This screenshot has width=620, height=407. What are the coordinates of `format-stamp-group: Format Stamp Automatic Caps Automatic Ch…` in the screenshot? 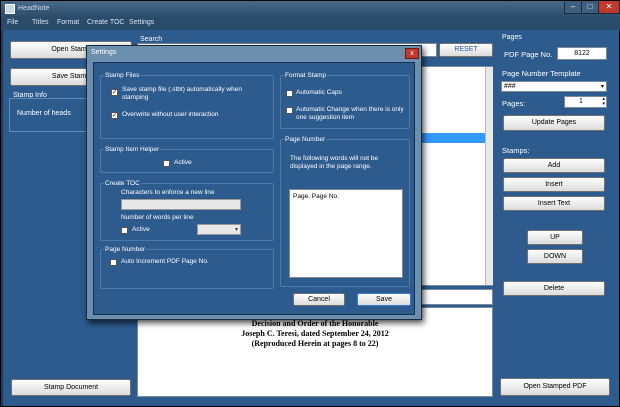 It's located at (345, 100).